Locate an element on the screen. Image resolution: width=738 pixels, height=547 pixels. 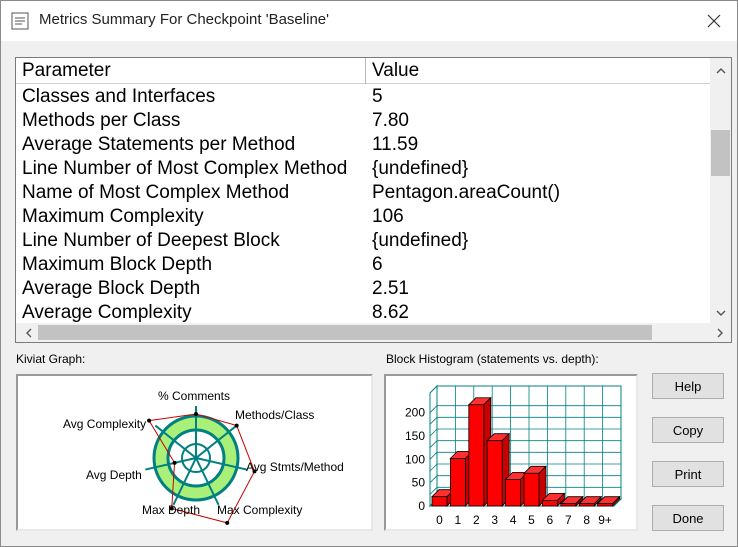
scroll-down-button is located at coordinates (720, 313).